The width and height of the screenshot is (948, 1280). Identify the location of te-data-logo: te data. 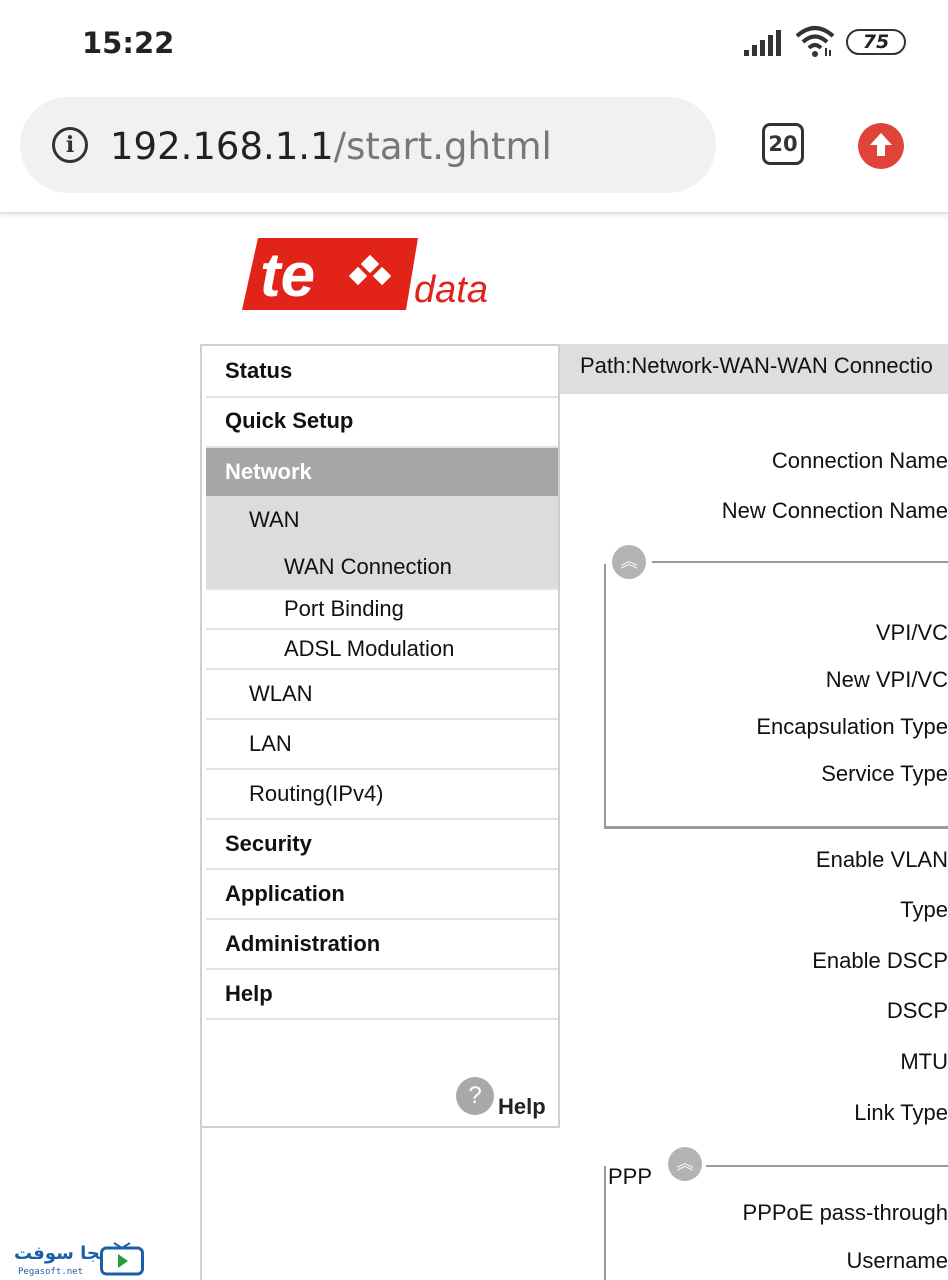
(365, 274).